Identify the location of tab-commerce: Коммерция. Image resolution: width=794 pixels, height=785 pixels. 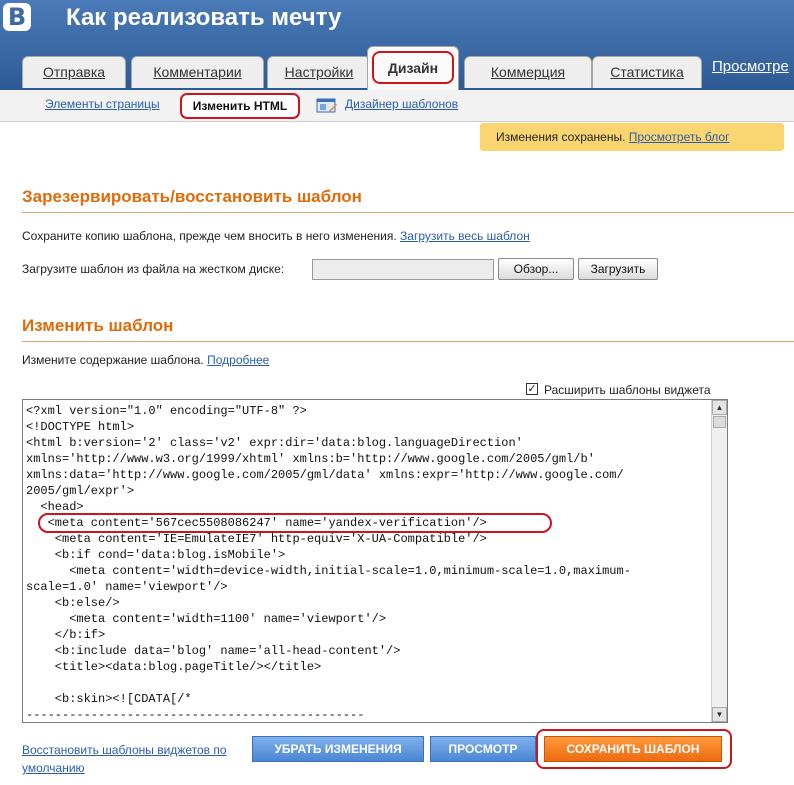
(528, 72).